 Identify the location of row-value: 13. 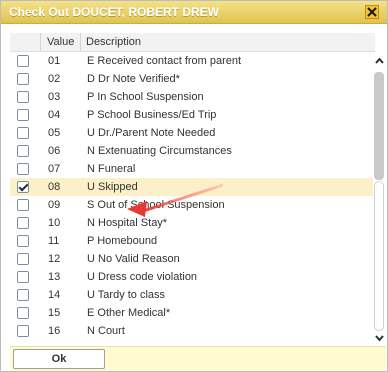
(54, 277).